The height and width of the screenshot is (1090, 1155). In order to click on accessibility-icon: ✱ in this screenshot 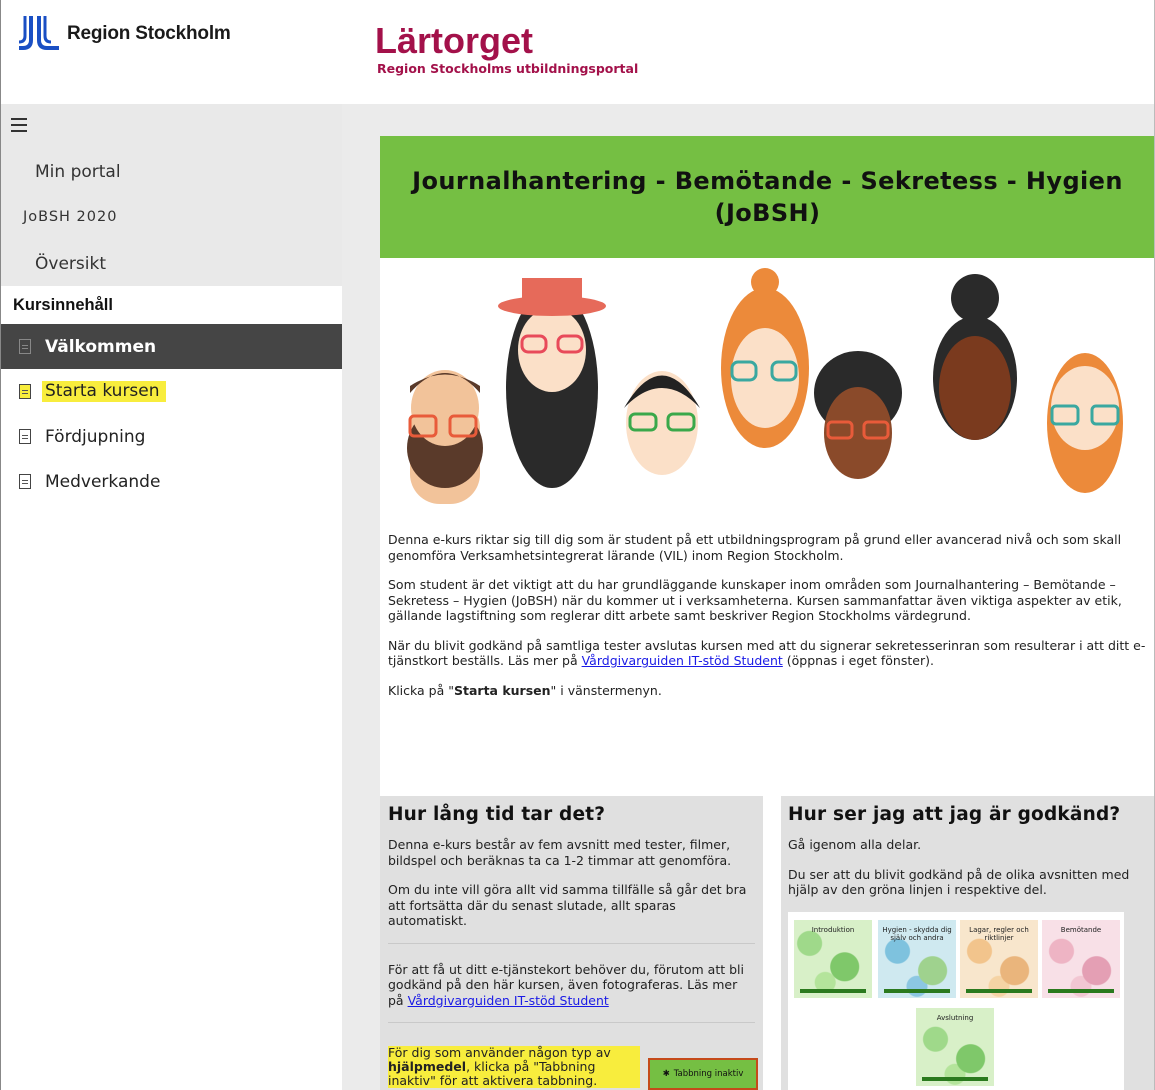, I will do `click(666, 1074)`.